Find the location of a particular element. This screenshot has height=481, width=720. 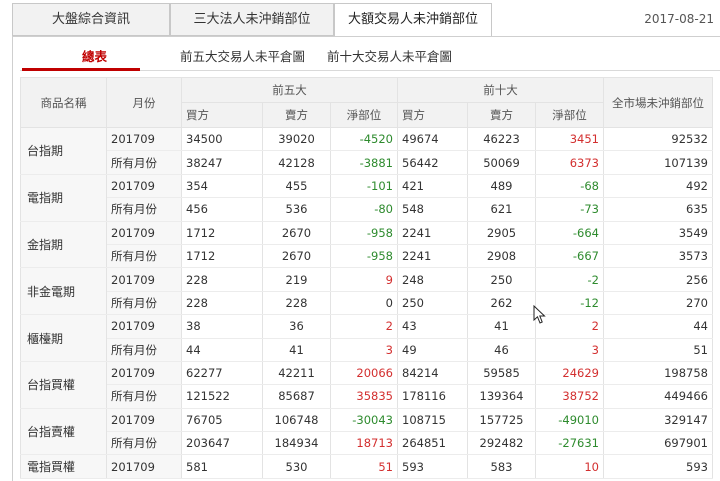

table-row: 電指買權 201709 581 530 51 593 583 10 593 is located at coordinates (366, 466).